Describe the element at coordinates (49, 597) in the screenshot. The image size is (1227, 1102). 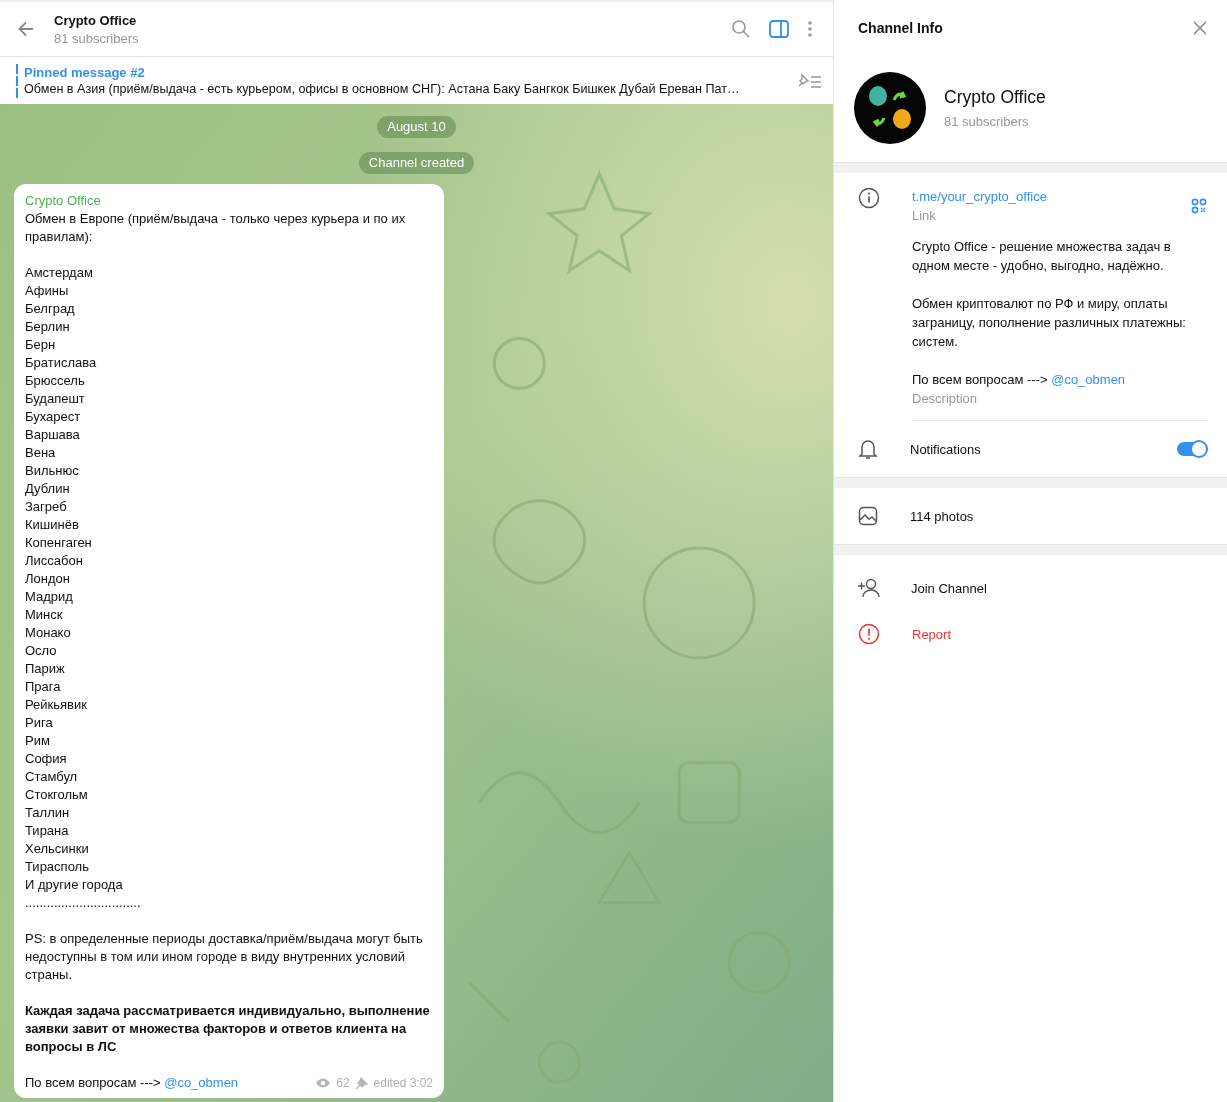
I see `message-text: Мадрид` at that location.